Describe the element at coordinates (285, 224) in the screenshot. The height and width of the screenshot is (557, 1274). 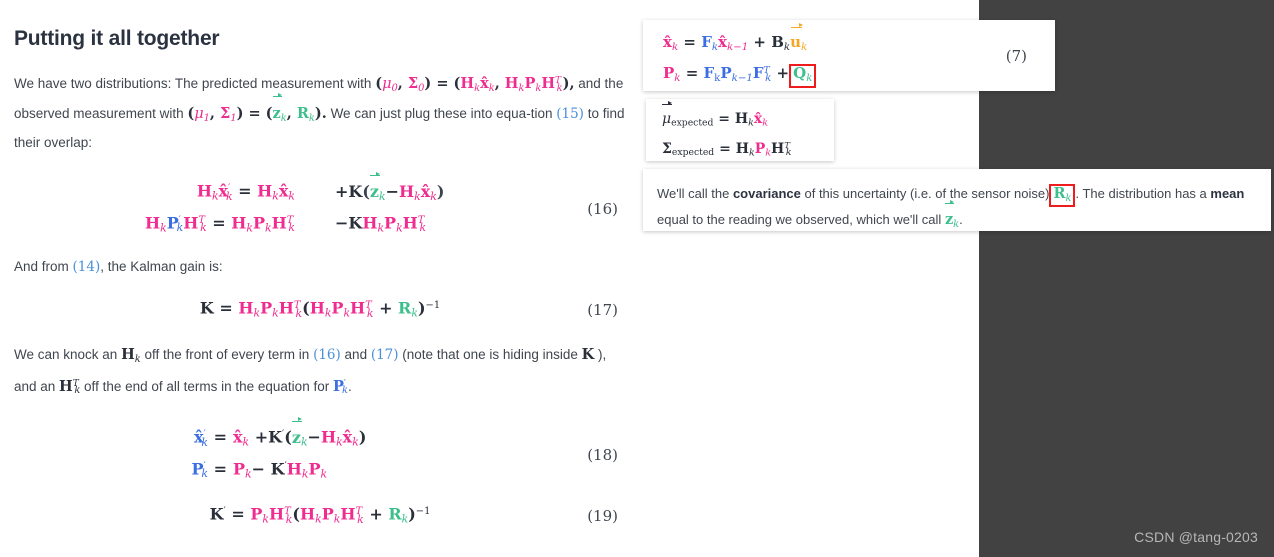
I see `equation-16-line-2: HkP′kHTk = HkPkHTk −KHkPkHTk` at that location.